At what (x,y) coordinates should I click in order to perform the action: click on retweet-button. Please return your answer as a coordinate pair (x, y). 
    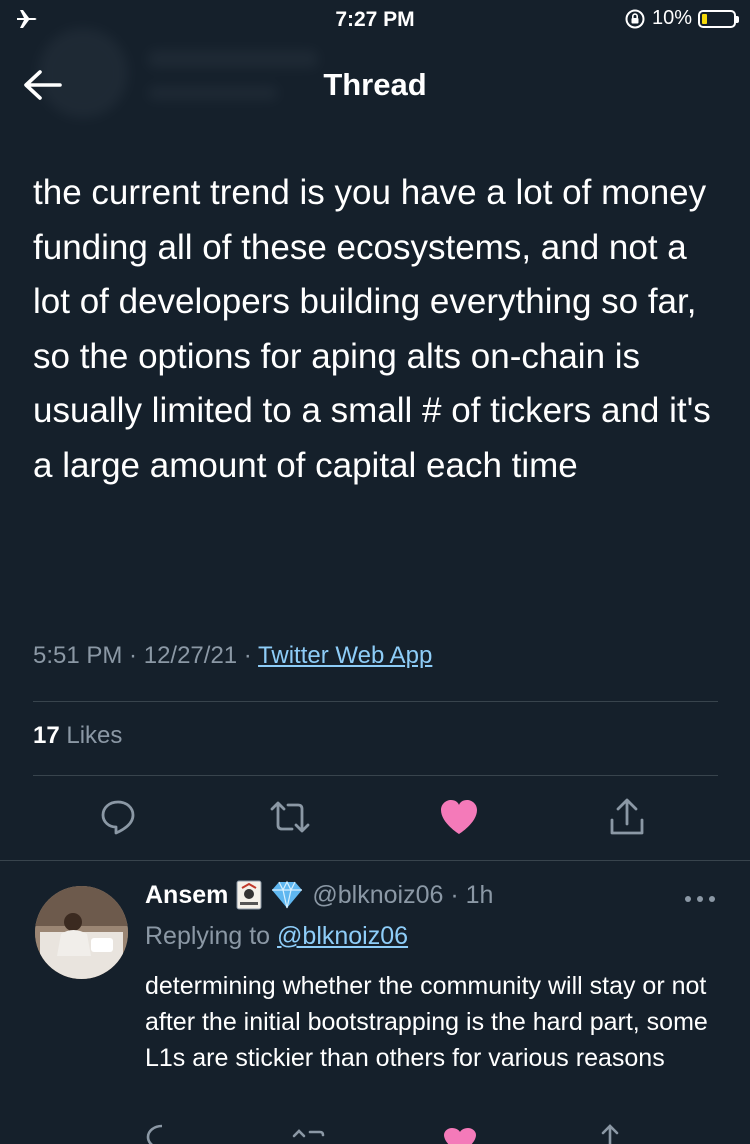
    Looking at the image, I should click on (290, 817).